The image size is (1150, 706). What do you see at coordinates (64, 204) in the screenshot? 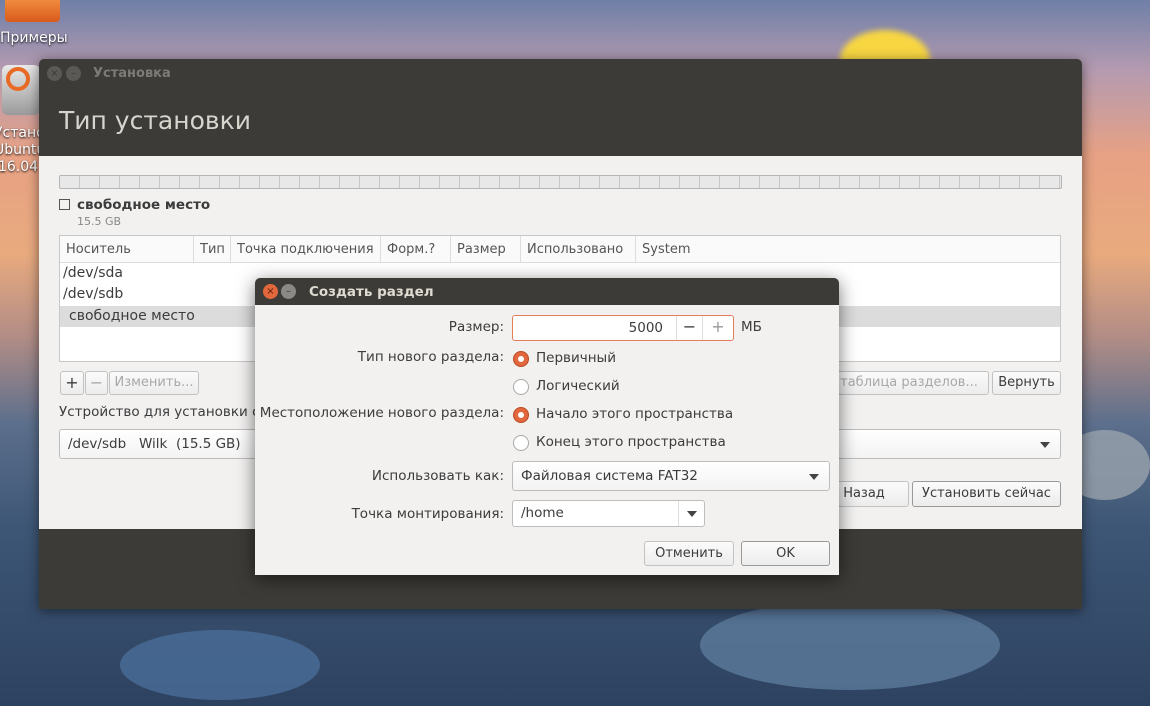
I see `free-space-swatch` at bounding box center [64, 204].